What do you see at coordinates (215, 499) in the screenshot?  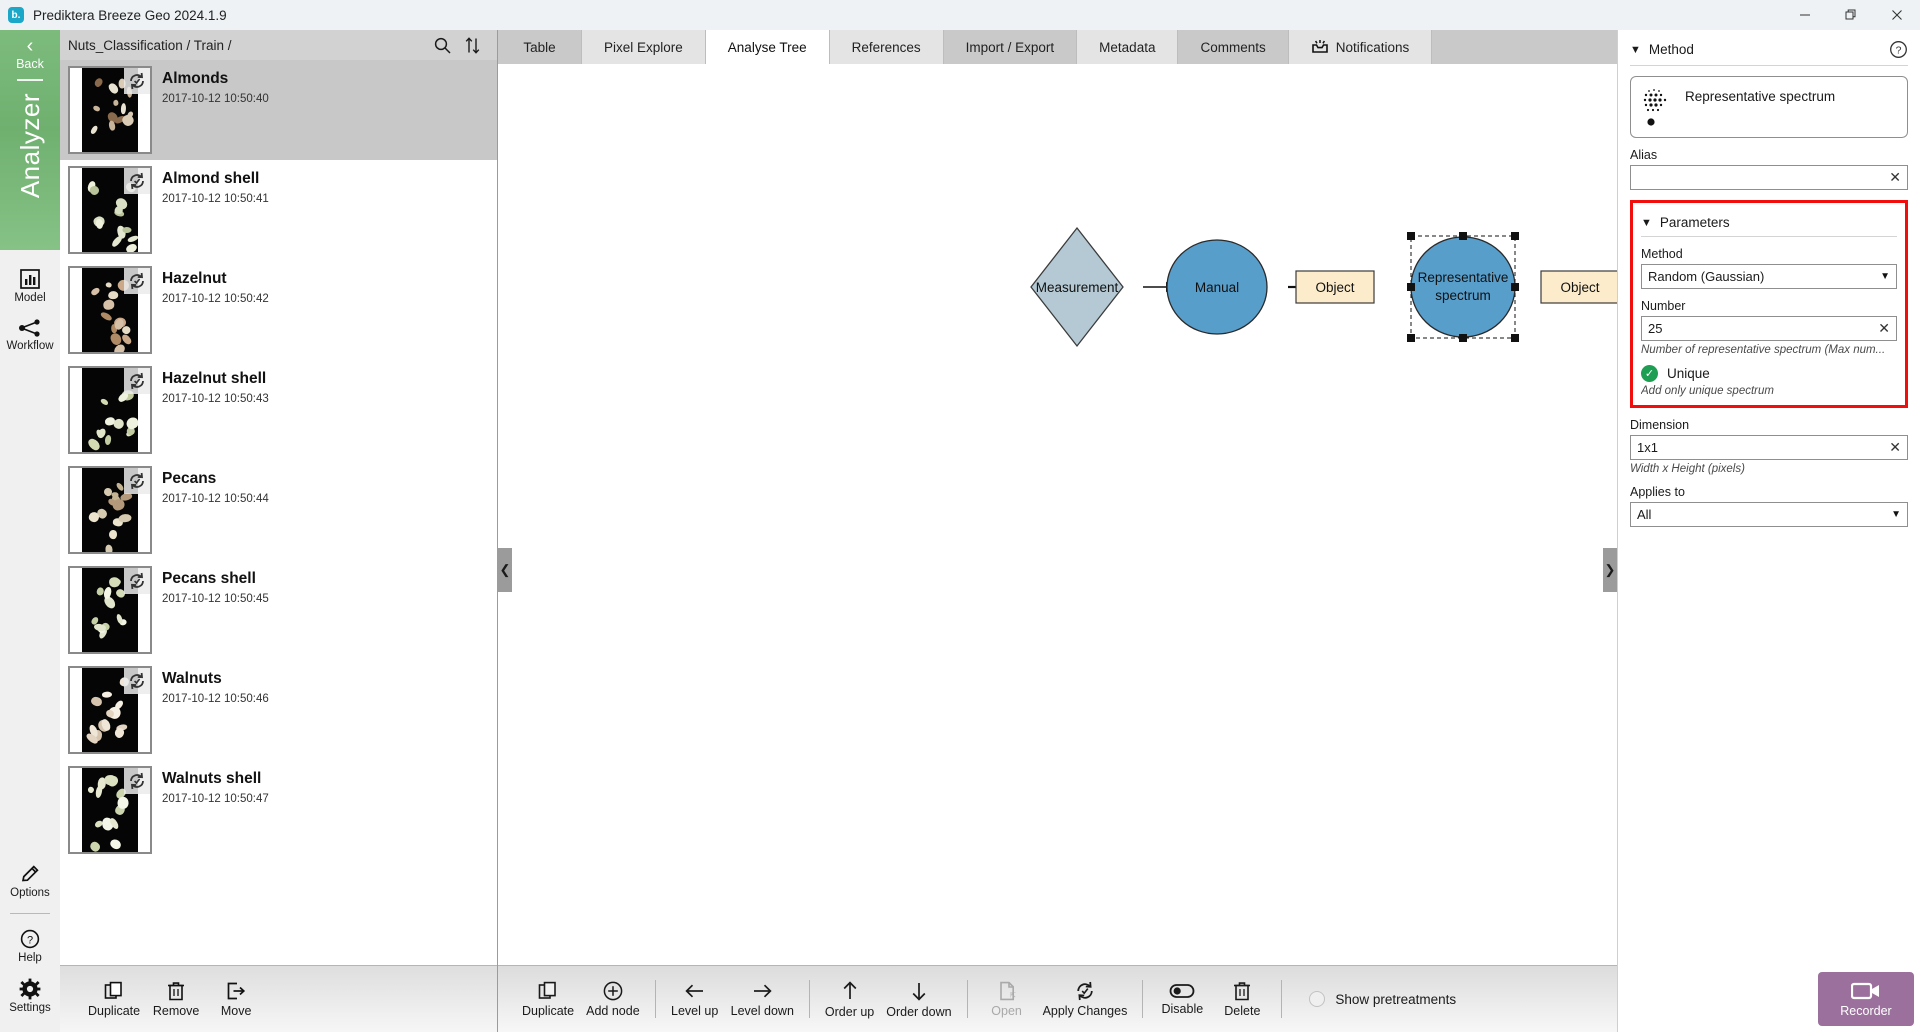 I see `list-item-date: 2017-10-12 10:50:44` at bounding box center [215, 499].